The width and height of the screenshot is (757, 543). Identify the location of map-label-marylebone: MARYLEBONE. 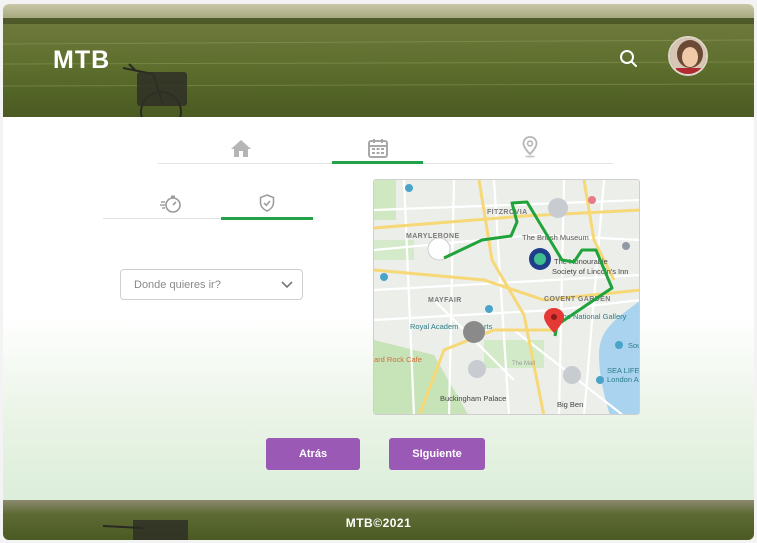
(433, 236).